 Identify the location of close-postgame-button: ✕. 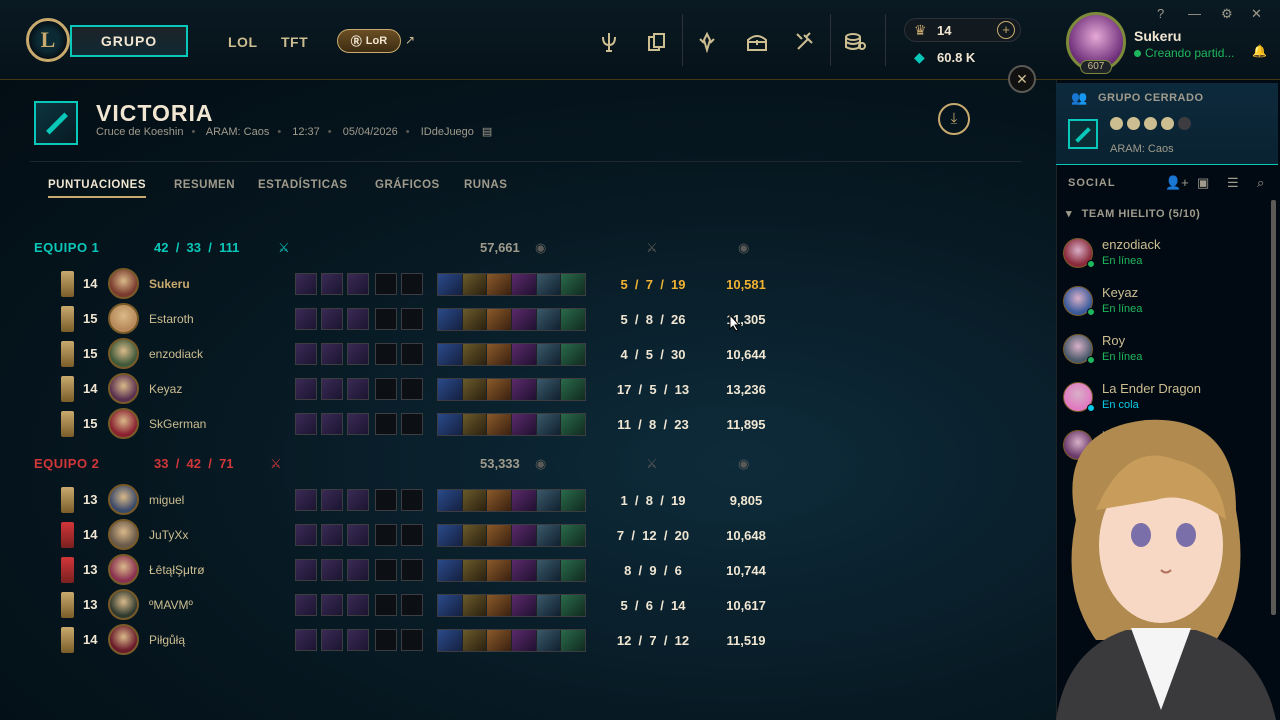
(1022, 79).